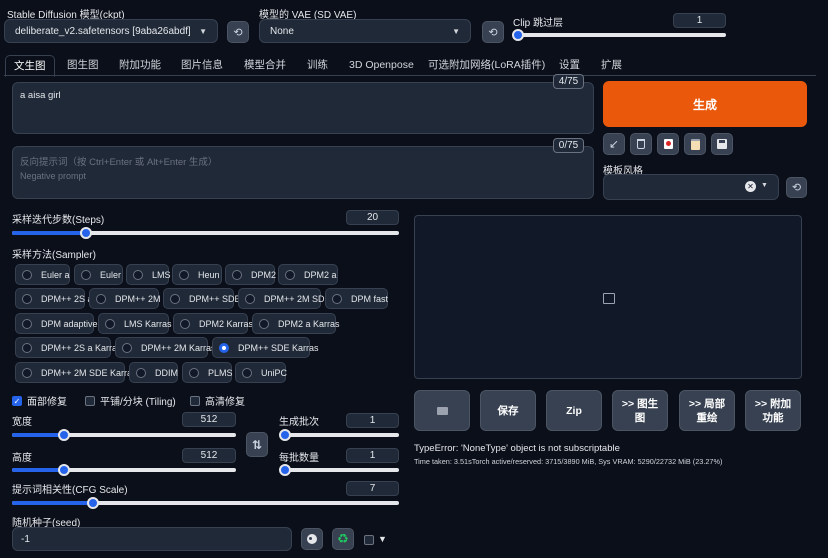 The width and height of the screenshot is (828, 558). What do you see at coordinates (138, 298) in the screenshot?
I see `sampler-option-label: DPM++ 2M` at bounding box center [138, 298].